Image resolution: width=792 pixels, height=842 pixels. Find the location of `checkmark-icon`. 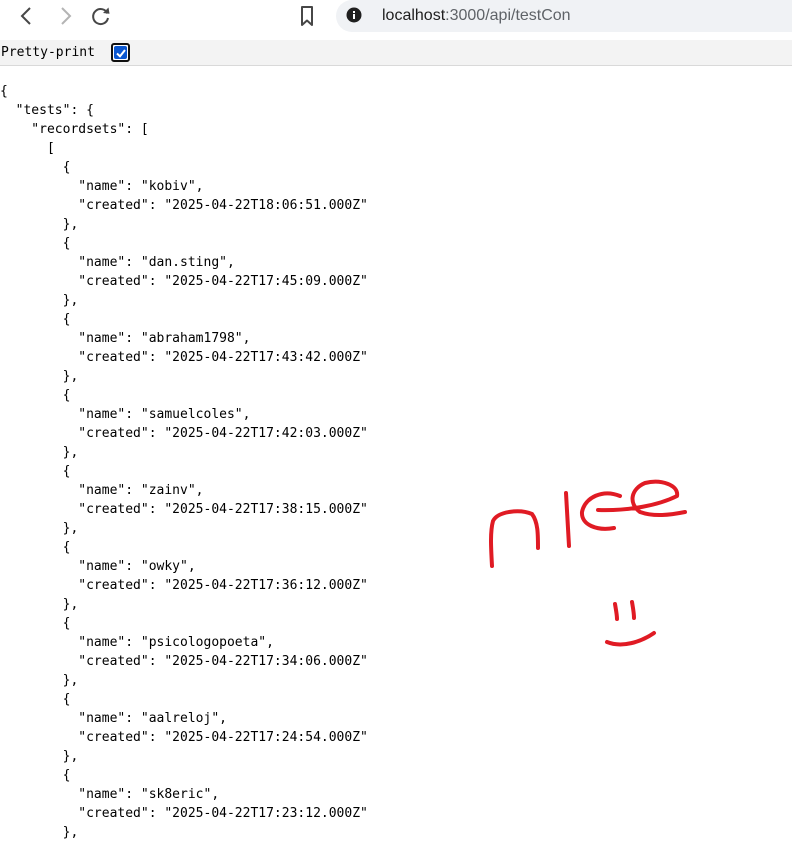

checkmark-icon is located at coordinates (120, 53).